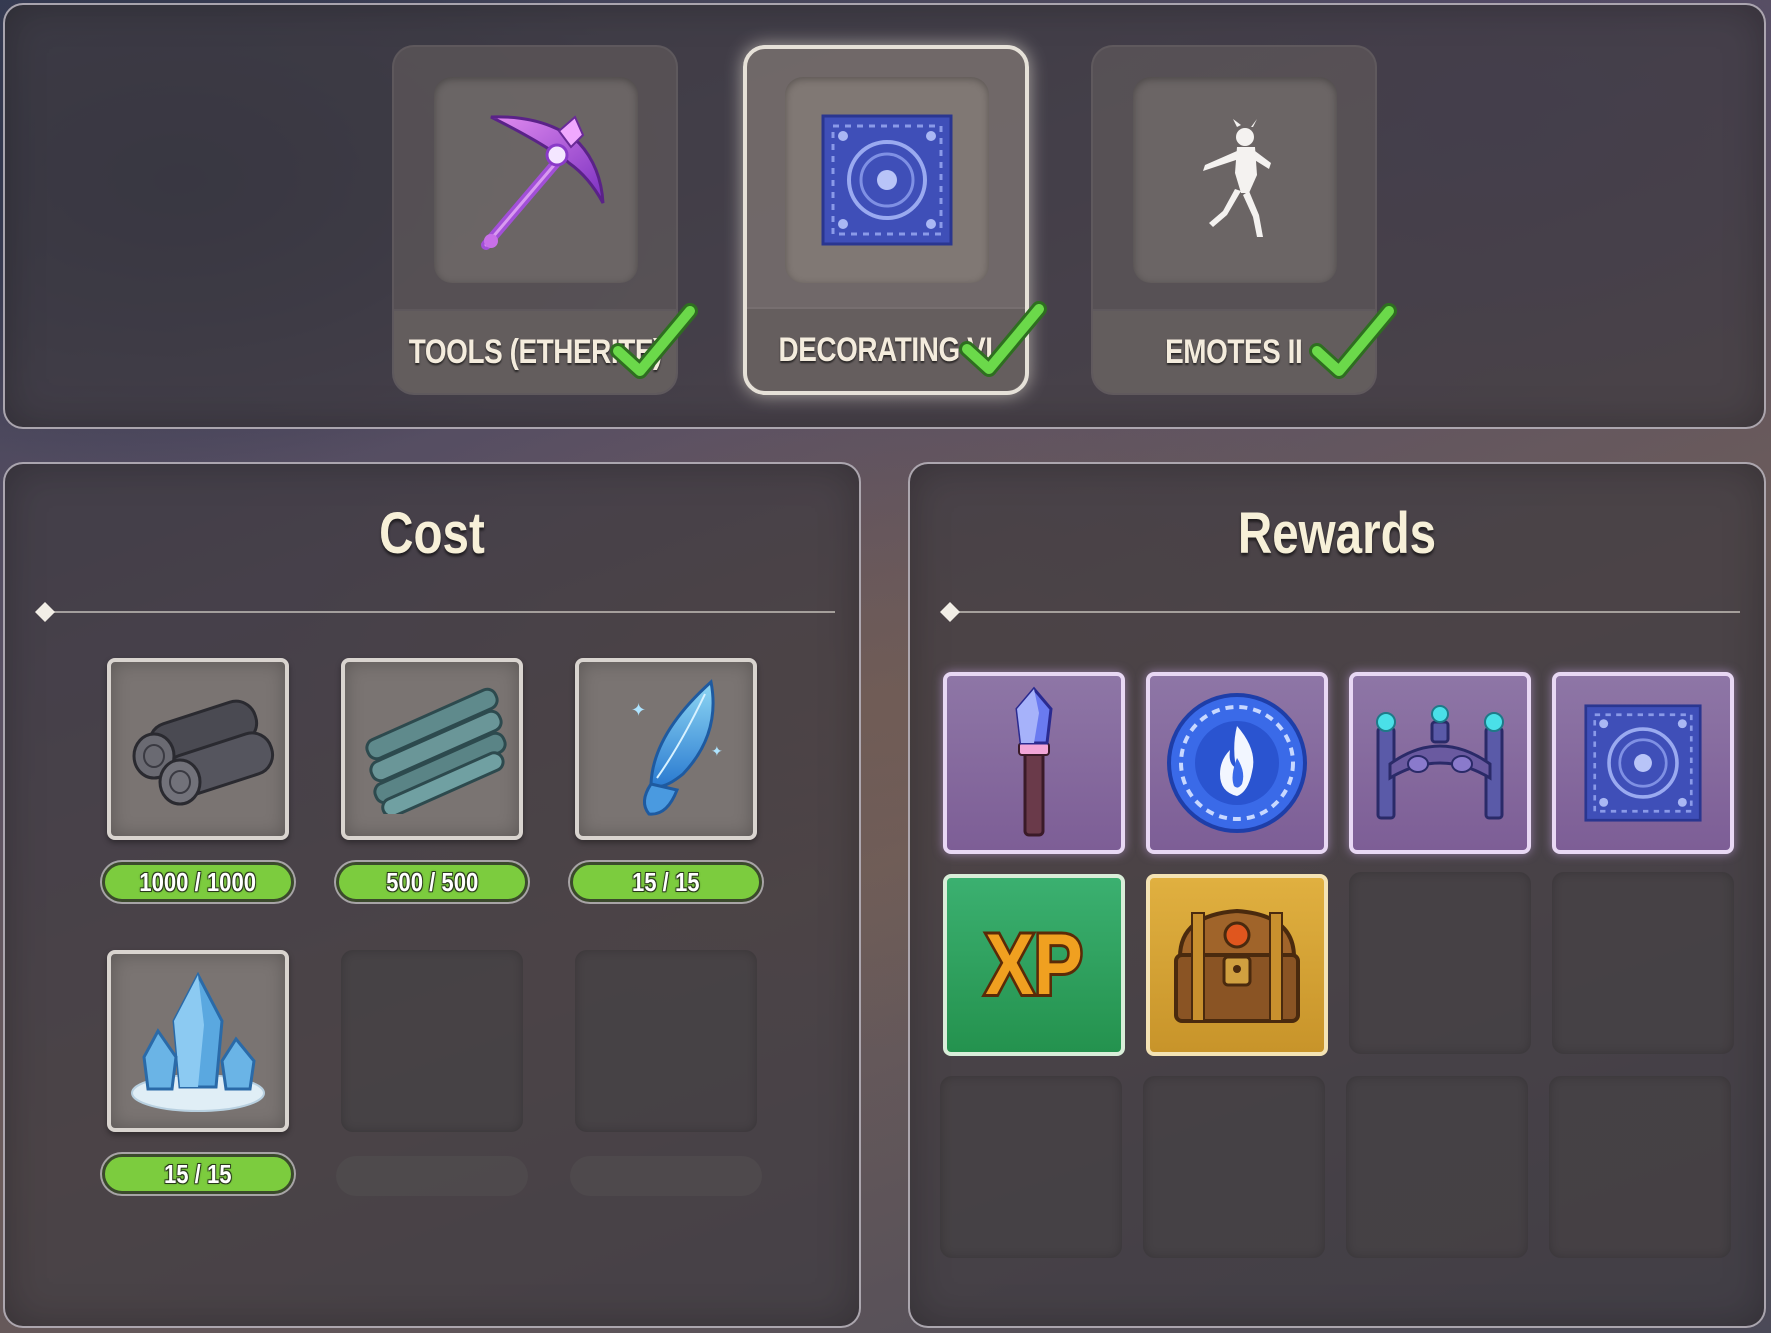 Image resolution: width=1771 pixels, height=1333 pixels. I want to click on cost-slot-planks, so click(432, 749).